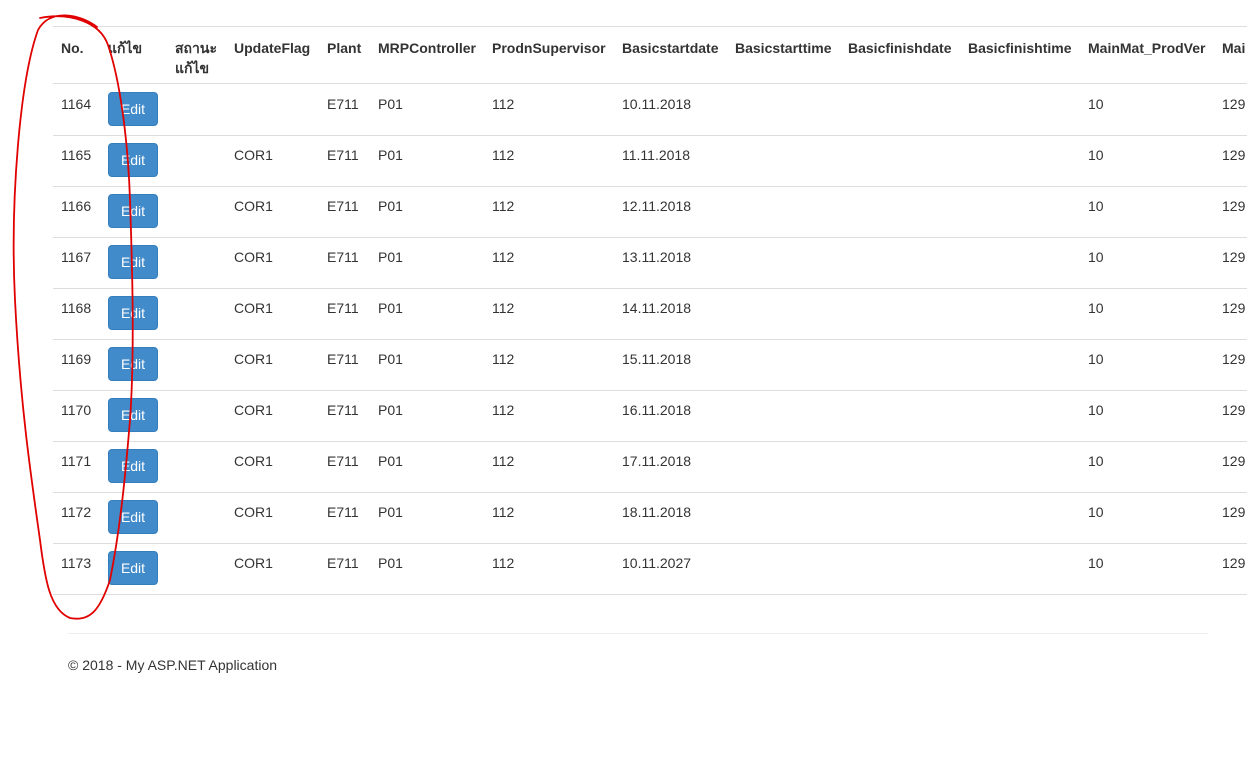 Image resolution: width=1247 pixels, height=766 pixels. What do you see at coordinates (76, 308) in the screenshot?
I see `cell-no: 1168` at bounding box center [76, 308].